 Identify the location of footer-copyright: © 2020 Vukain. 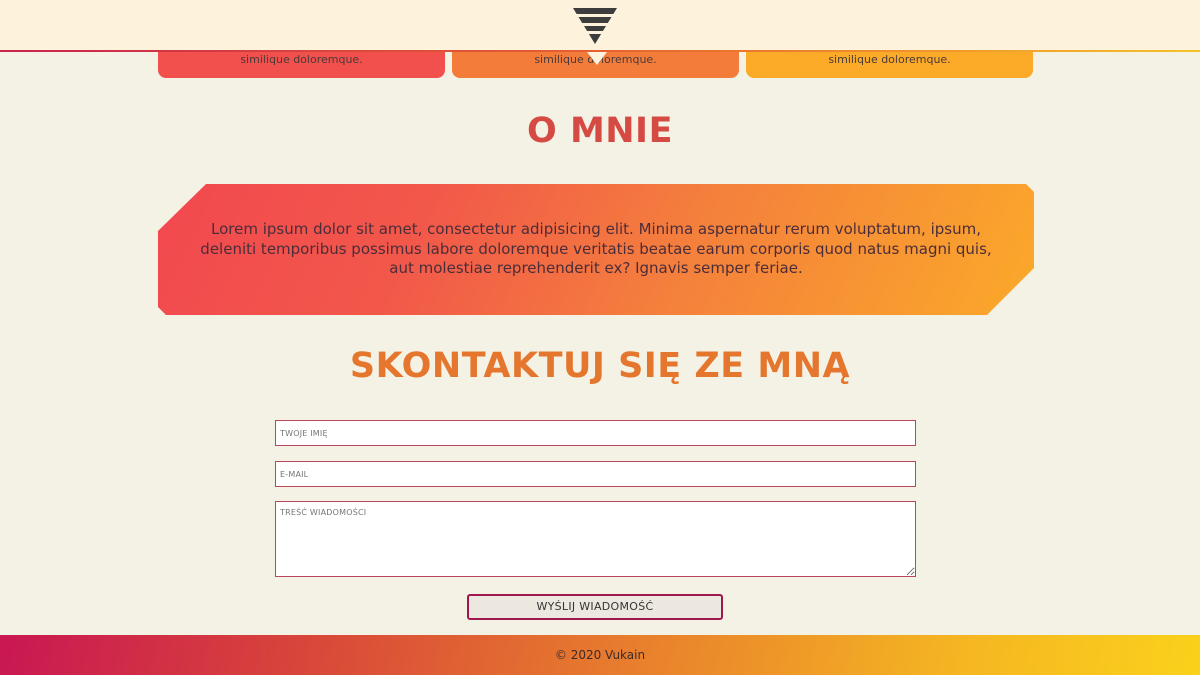
(600, 655).